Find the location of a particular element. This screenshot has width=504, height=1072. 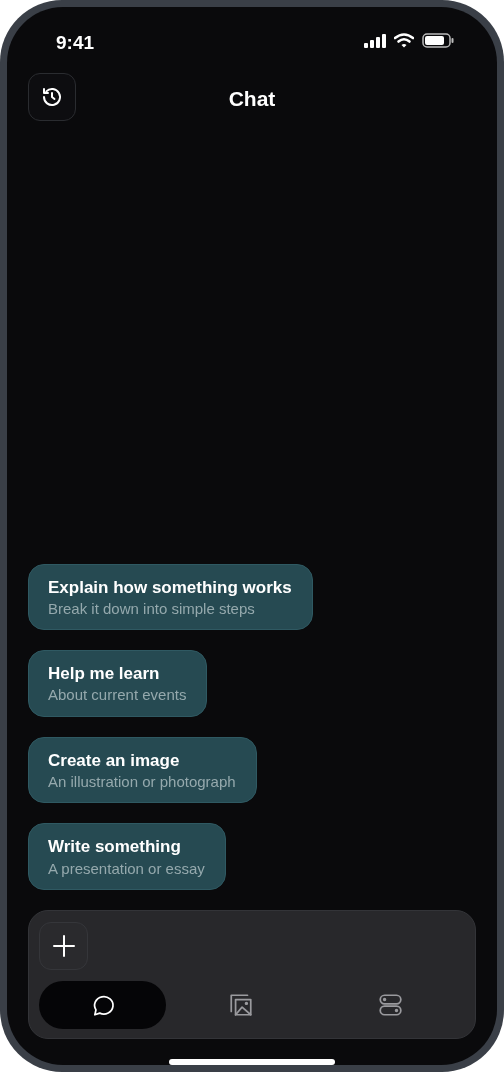

suggestion-subtitle: Break it down into simple steps is located at coordinates (152, 608).